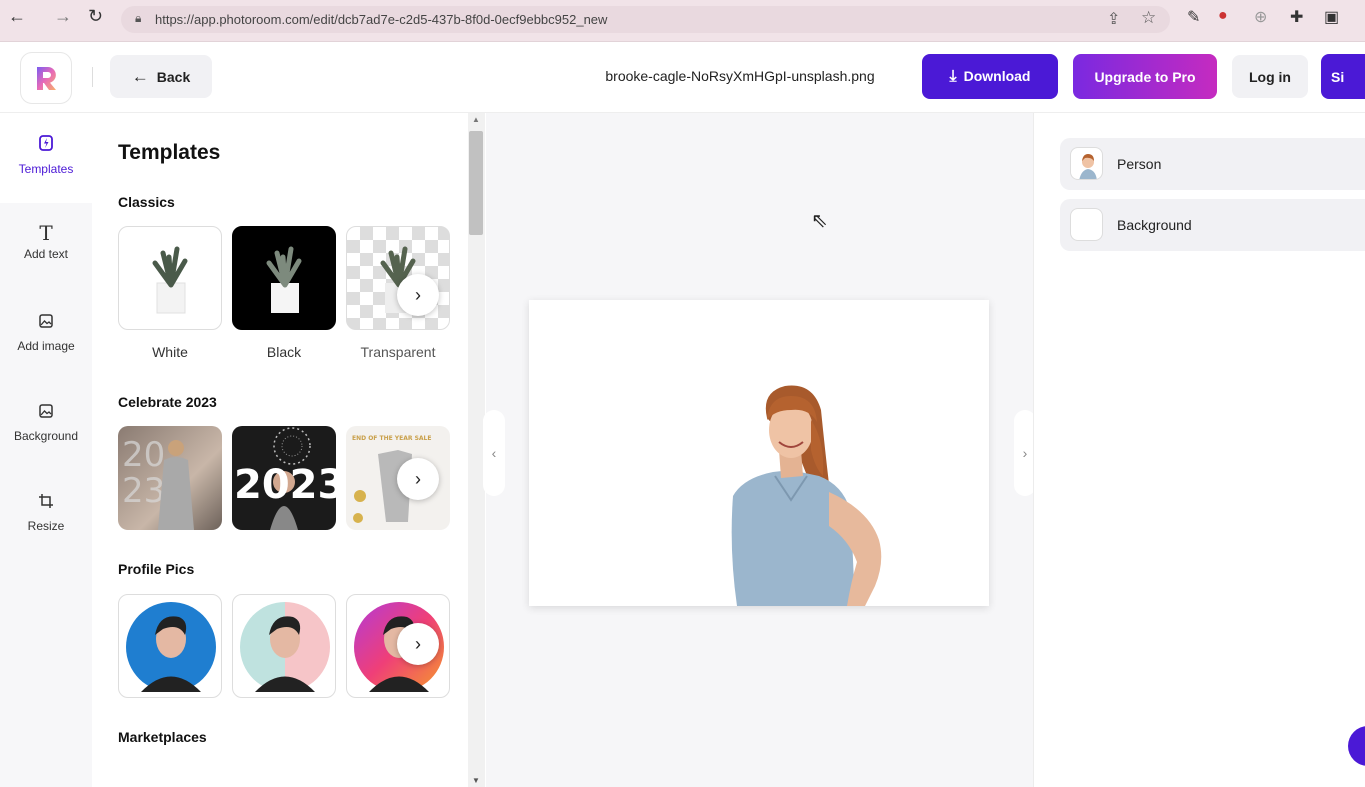 The image size is (1365, 787). I want to click on photoroom-logo, so click(46, 78).